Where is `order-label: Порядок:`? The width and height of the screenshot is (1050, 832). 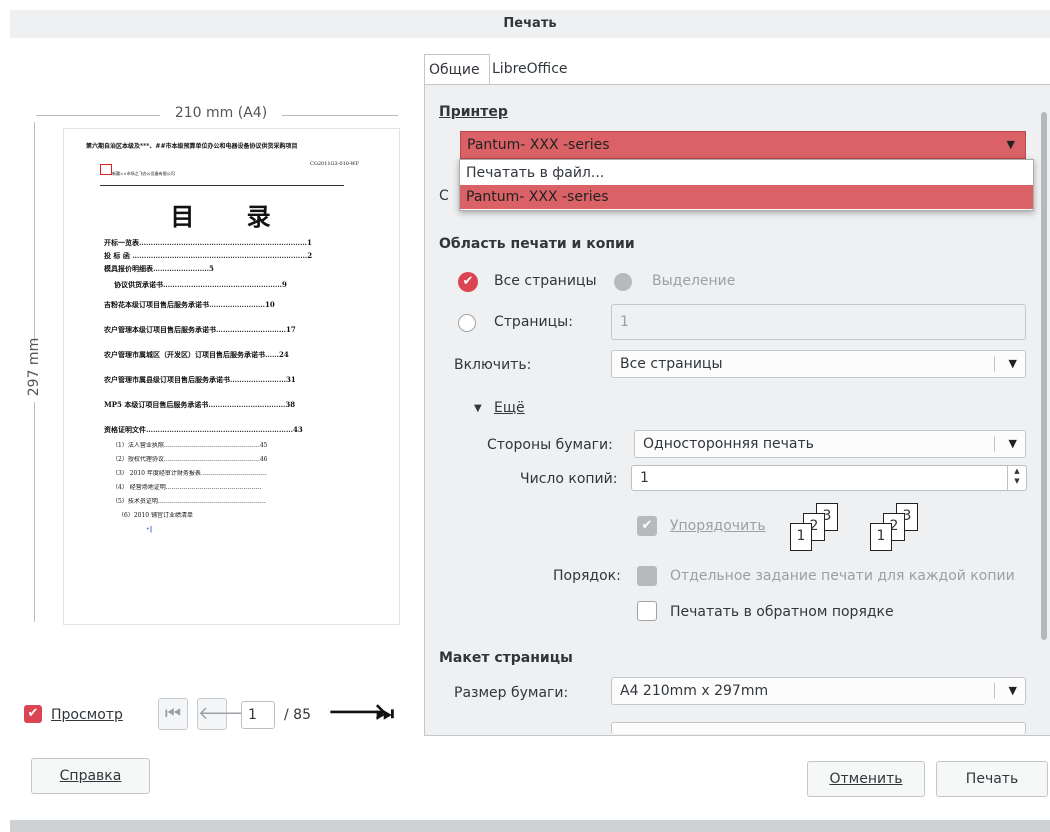 order-label: Порядок: is located at coordinates (587, 576).